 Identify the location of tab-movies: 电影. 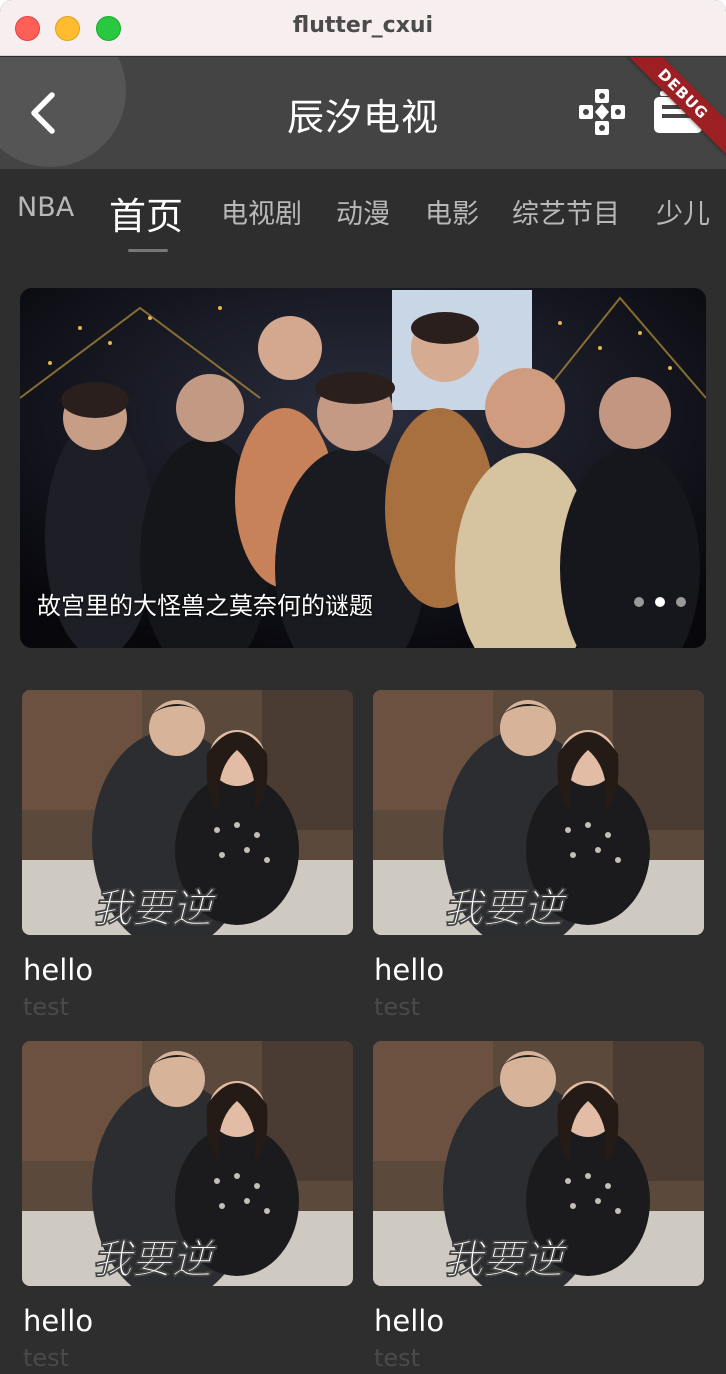
(452, 211).